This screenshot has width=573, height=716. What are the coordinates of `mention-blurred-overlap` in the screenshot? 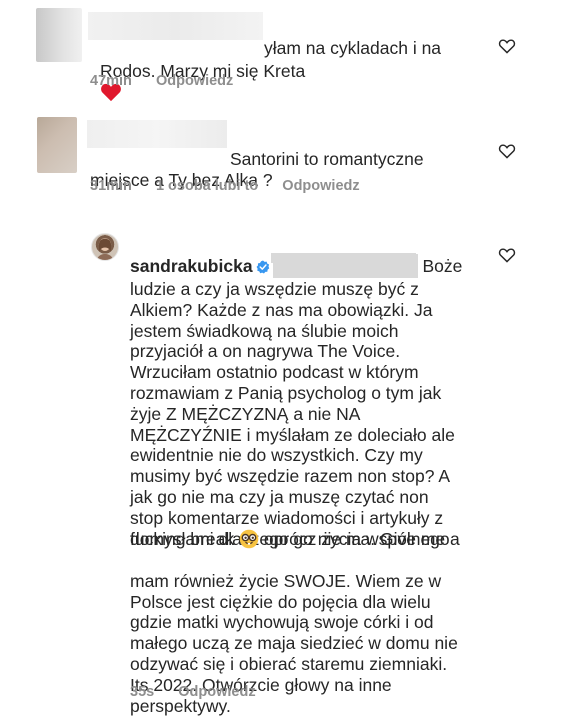 It's located at (343, 258).